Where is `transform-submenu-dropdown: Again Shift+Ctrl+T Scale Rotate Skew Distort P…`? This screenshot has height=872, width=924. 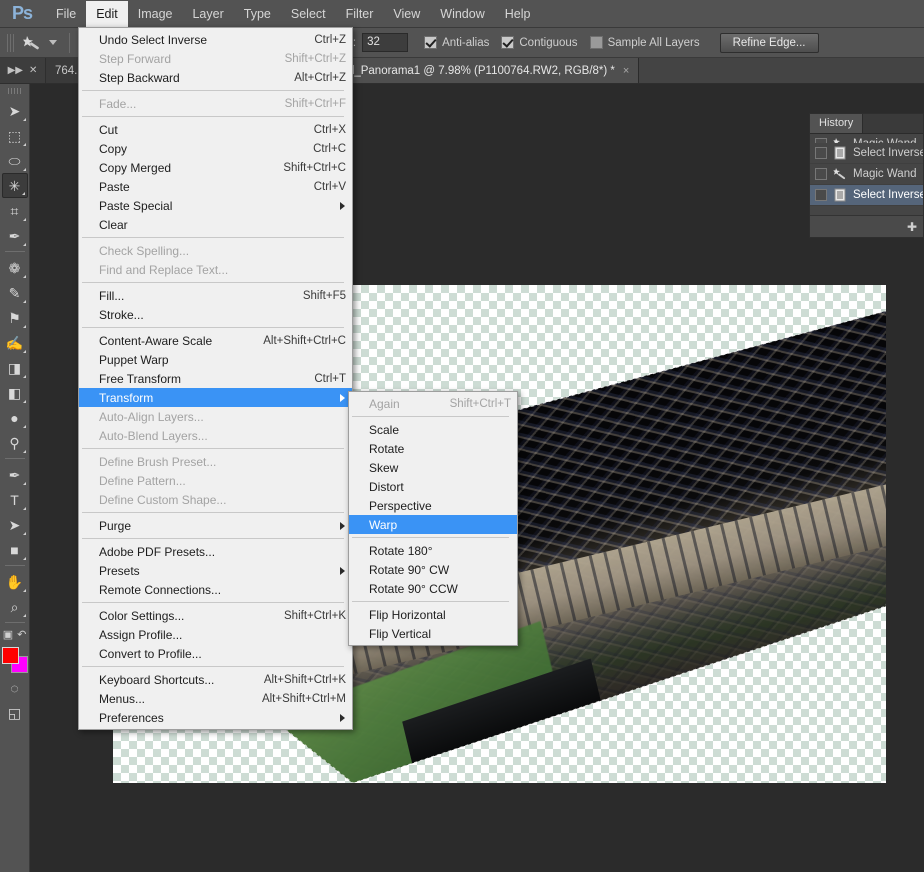 transform-submenu-dropdown: Again Shift+Ctrl+T Scale Rotate Skew Distort P… is located at coordinates (433, 518).